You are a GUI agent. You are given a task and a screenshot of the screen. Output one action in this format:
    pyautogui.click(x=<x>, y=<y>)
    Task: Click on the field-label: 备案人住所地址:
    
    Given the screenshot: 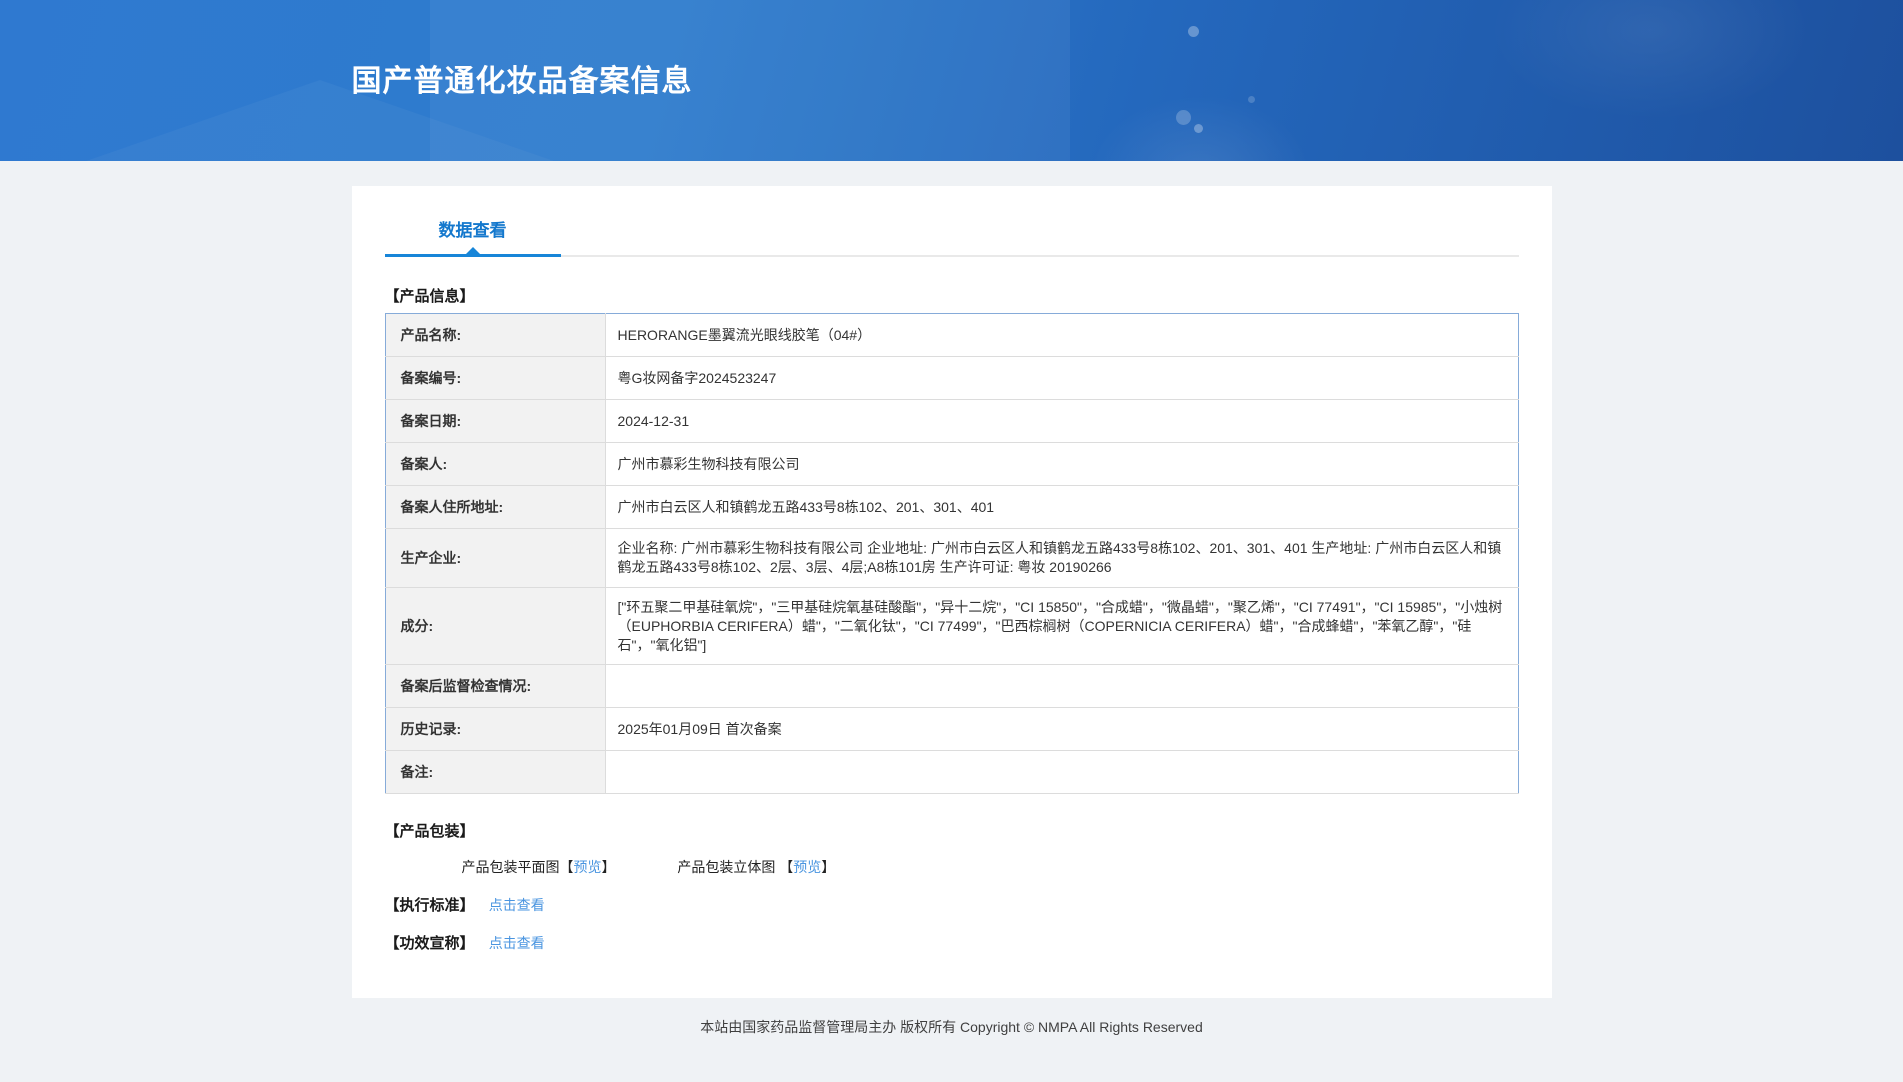 What is the action you would take?
    pyautogui.click(x=495, y=507)
    